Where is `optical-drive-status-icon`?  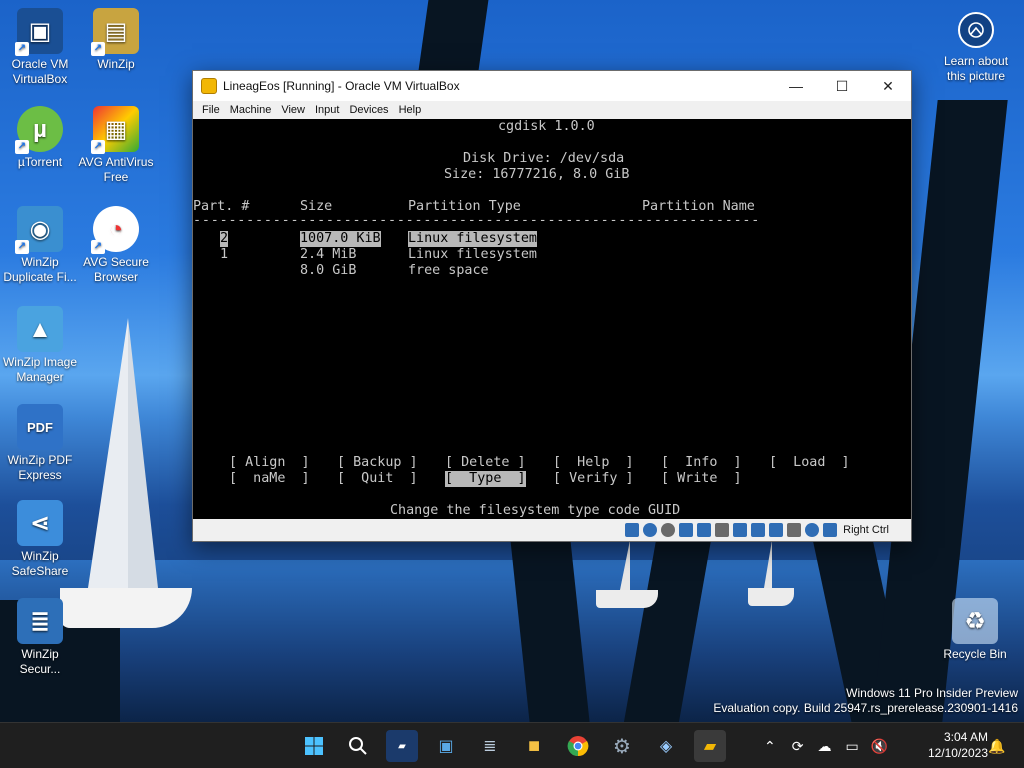 optical-drive-status-icon is located at coordinates (650, 530).